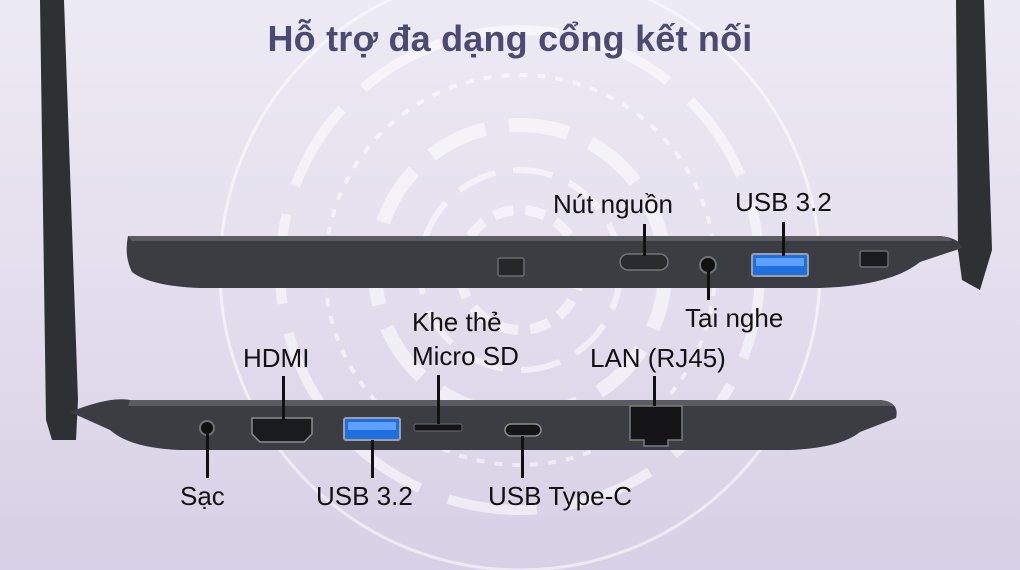 This screenshot has height=570, width=1020. I want to click on leader-usb-right, so click(783, 239).